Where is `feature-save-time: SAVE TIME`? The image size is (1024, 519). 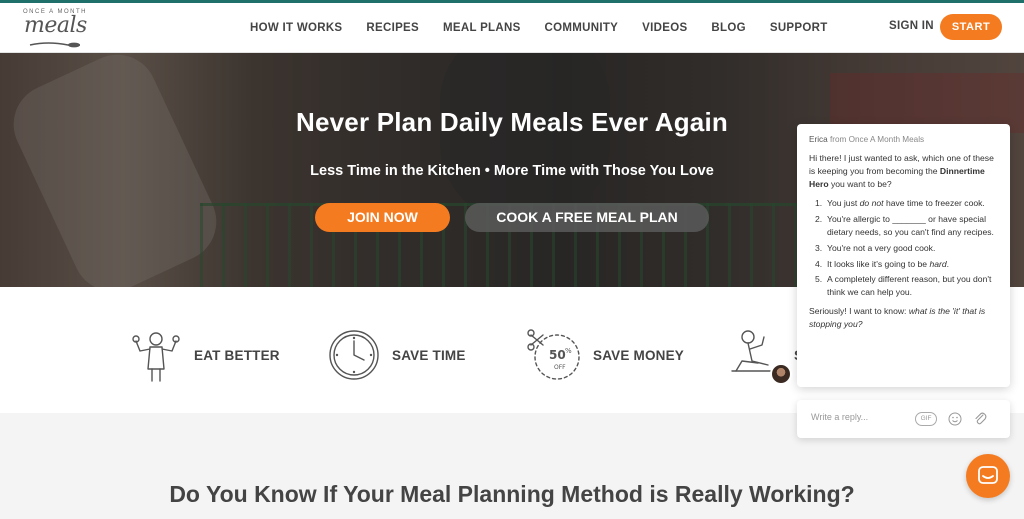 feature-save-time: SAVE TIME is located at coordinates (396, 355).